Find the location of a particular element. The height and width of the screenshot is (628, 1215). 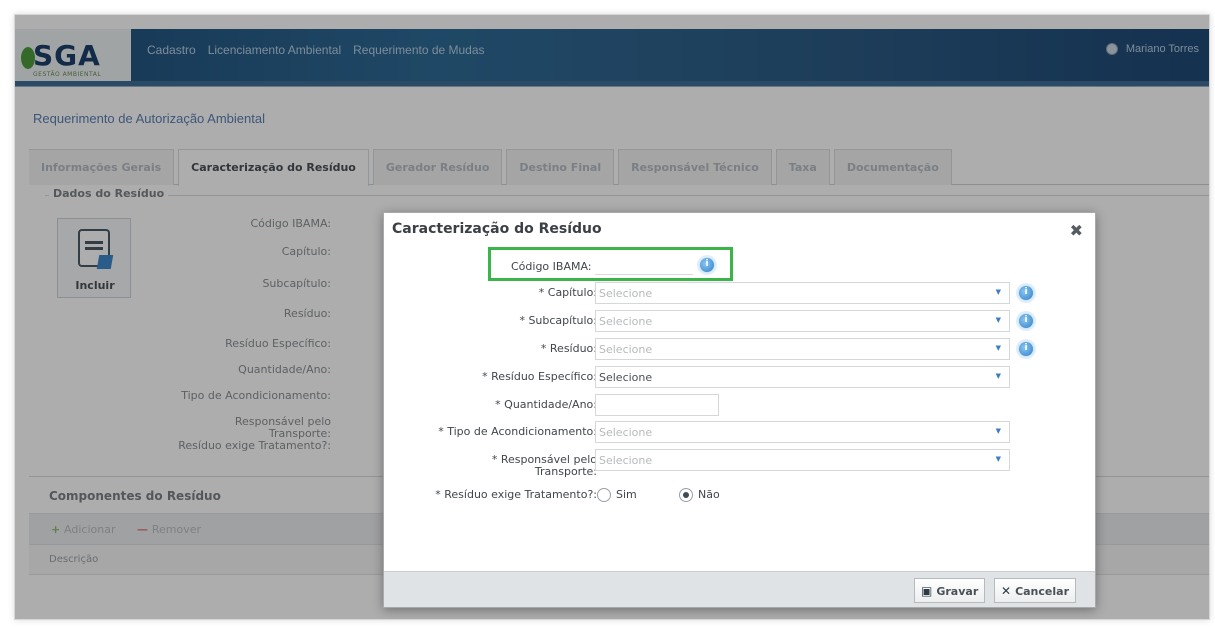

save-button: ▣ Gravar is located at coordinates (950, 590).